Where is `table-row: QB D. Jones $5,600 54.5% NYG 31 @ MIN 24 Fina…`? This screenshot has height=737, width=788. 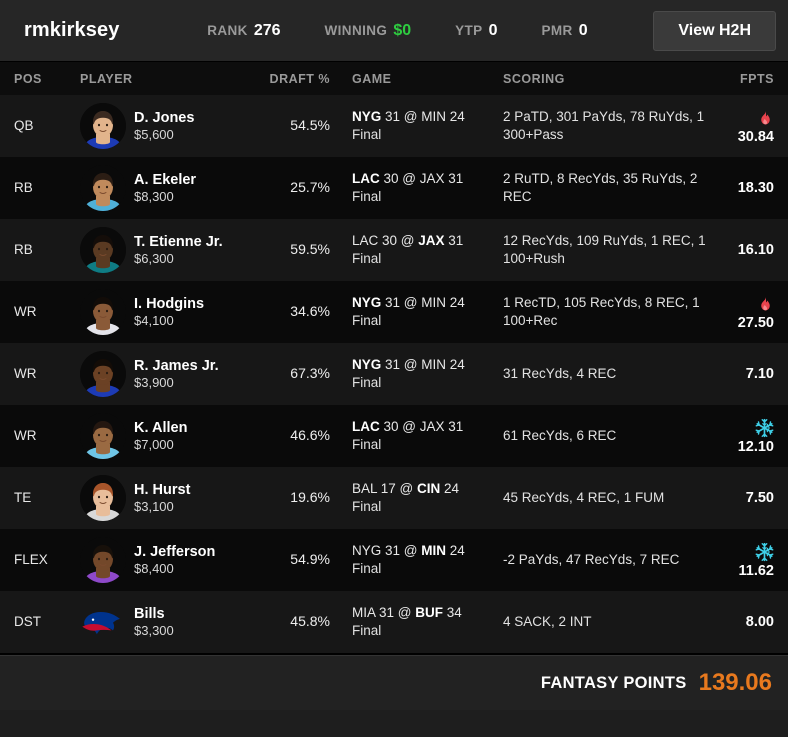 table-row: QB D. Jones $5,600 54.5% NYG 31 @ MIN 24 Fina… is located at coordinates (394, 126).